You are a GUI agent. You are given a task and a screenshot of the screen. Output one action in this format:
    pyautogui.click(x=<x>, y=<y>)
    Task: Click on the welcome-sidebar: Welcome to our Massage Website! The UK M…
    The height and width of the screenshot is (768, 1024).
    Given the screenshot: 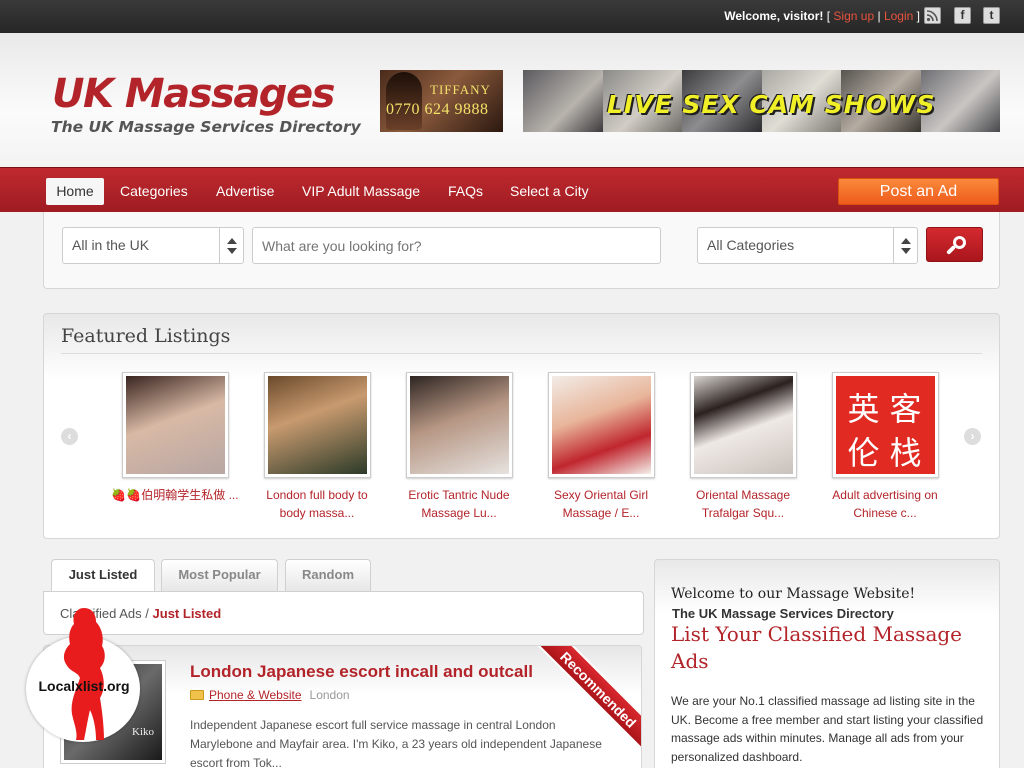 What is the action you would take?
    pyautogui.click(x=827, y=663)
    